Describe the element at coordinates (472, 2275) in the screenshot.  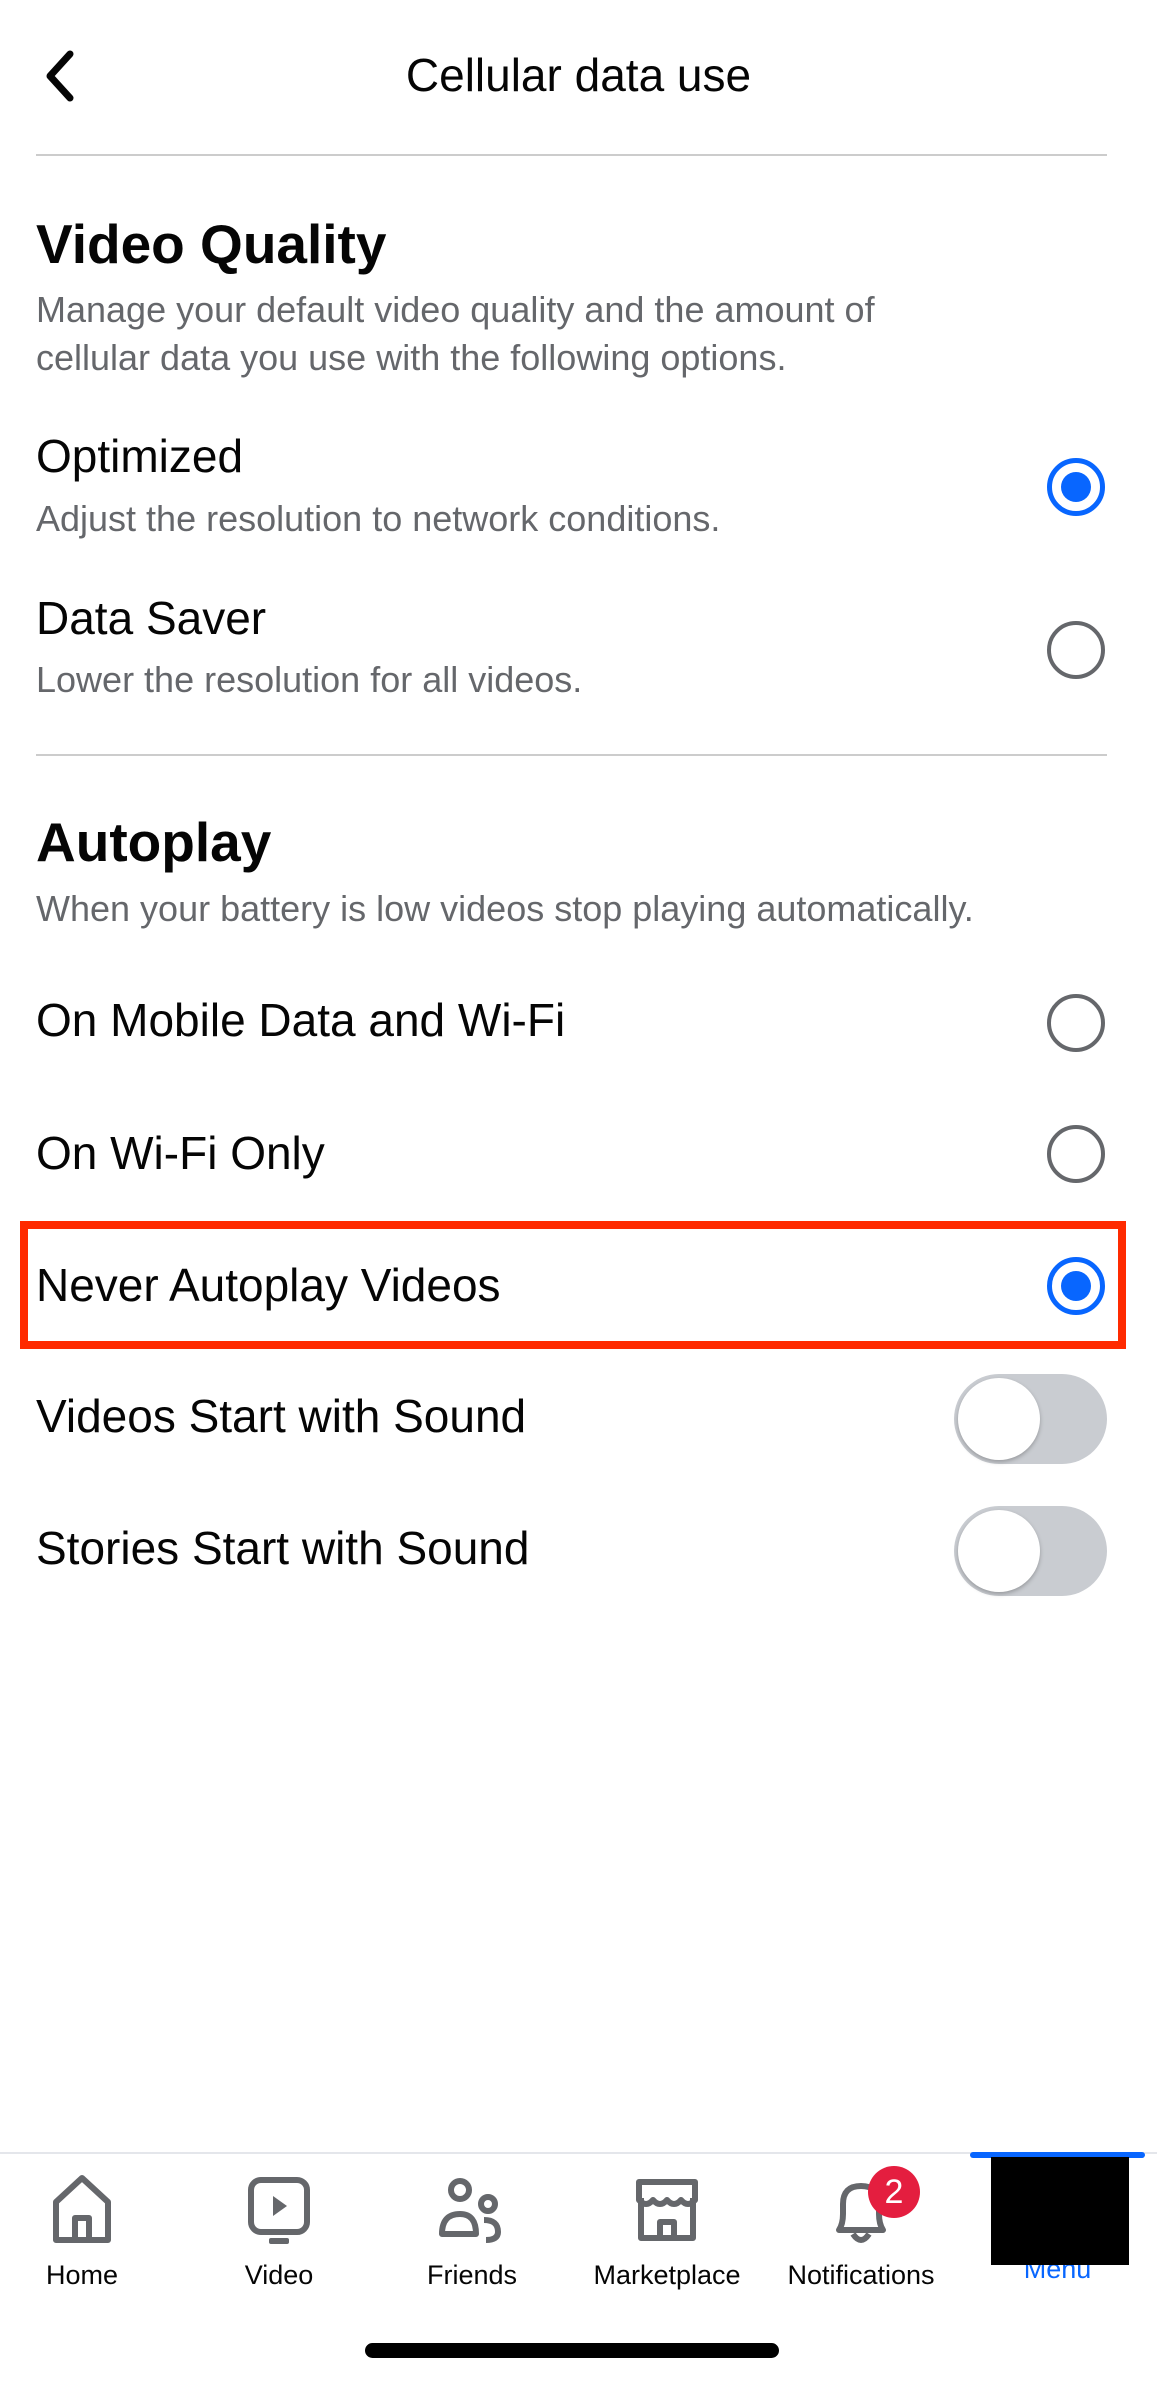
I see `nav-friends-label: Friends` at that location.